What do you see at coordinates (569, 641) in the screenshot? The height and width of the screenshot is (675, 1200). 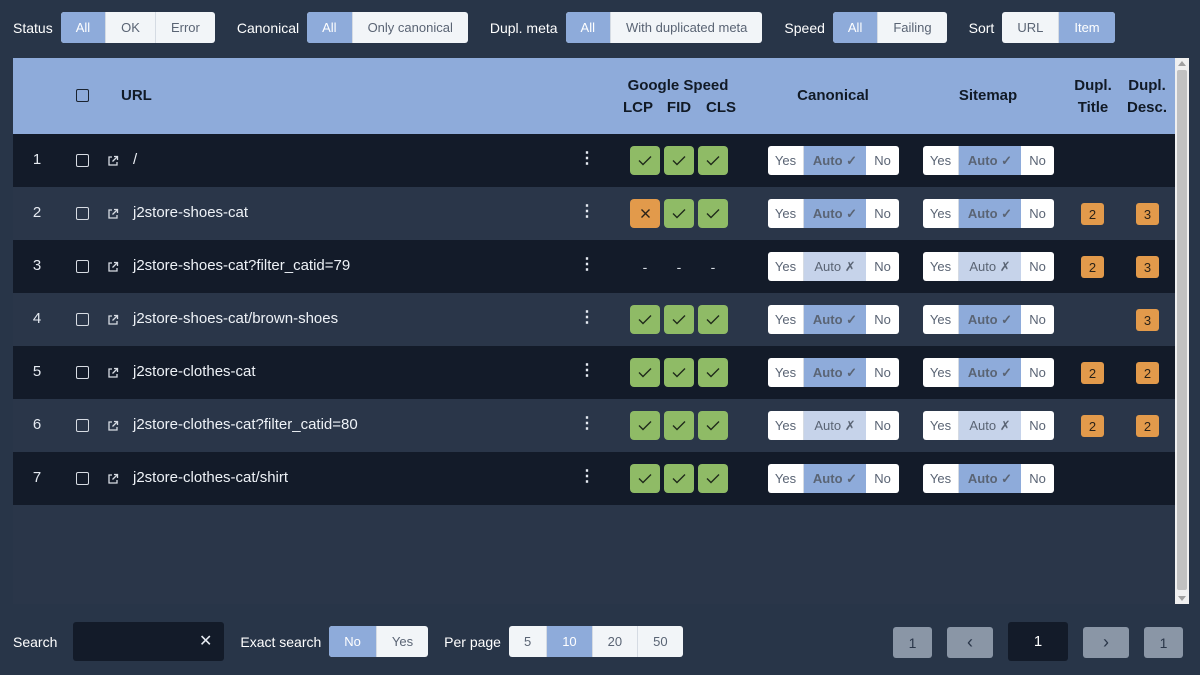 I see `per-page-option: 10` at bounding box center [569, 641].